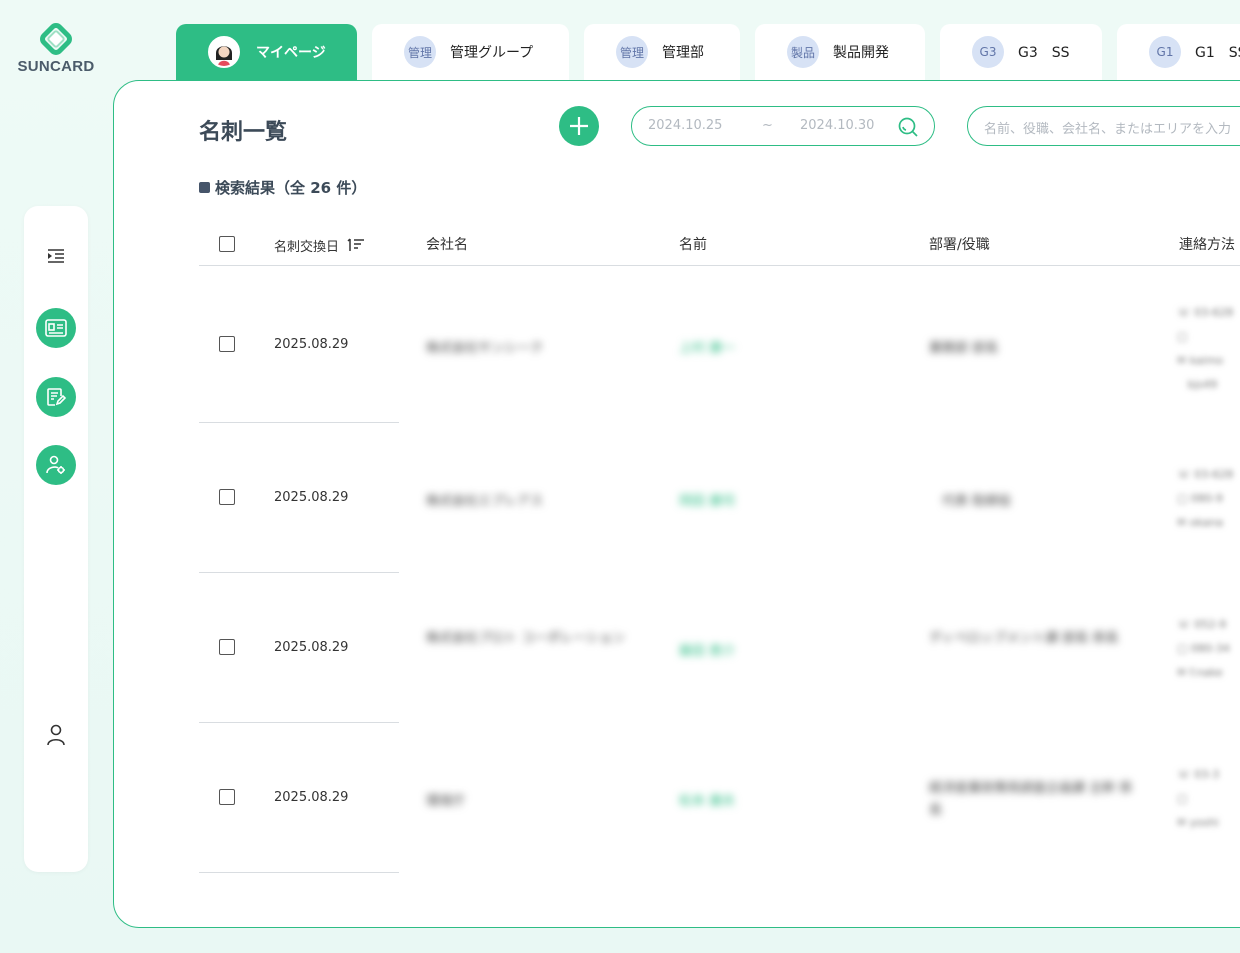 This screenshot has width=1240, height=953. Describe the element at coordinates (707, 799) in the screenshot. I see `person-name: 松本 康夫` at that location.